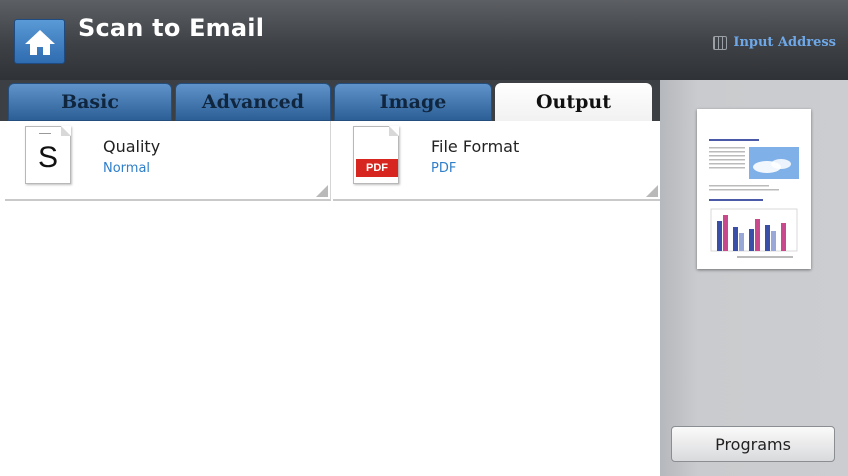  I want to click on quality-doc-icon: S, so click(48, 155).